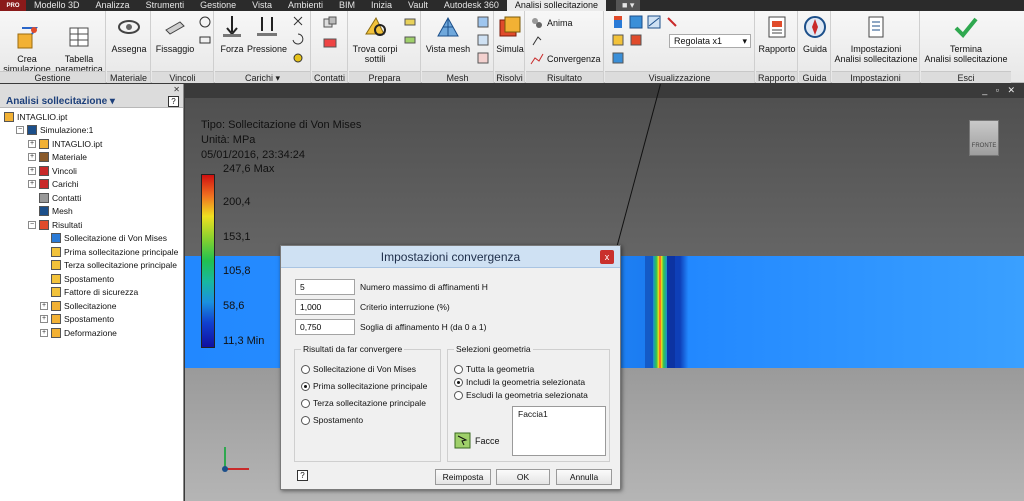 The image size is (1024, 501). What do you see at coordinates (232, 34) in the screenshot?
I see `forza-button: Forza` at bounding box center [232, 34].